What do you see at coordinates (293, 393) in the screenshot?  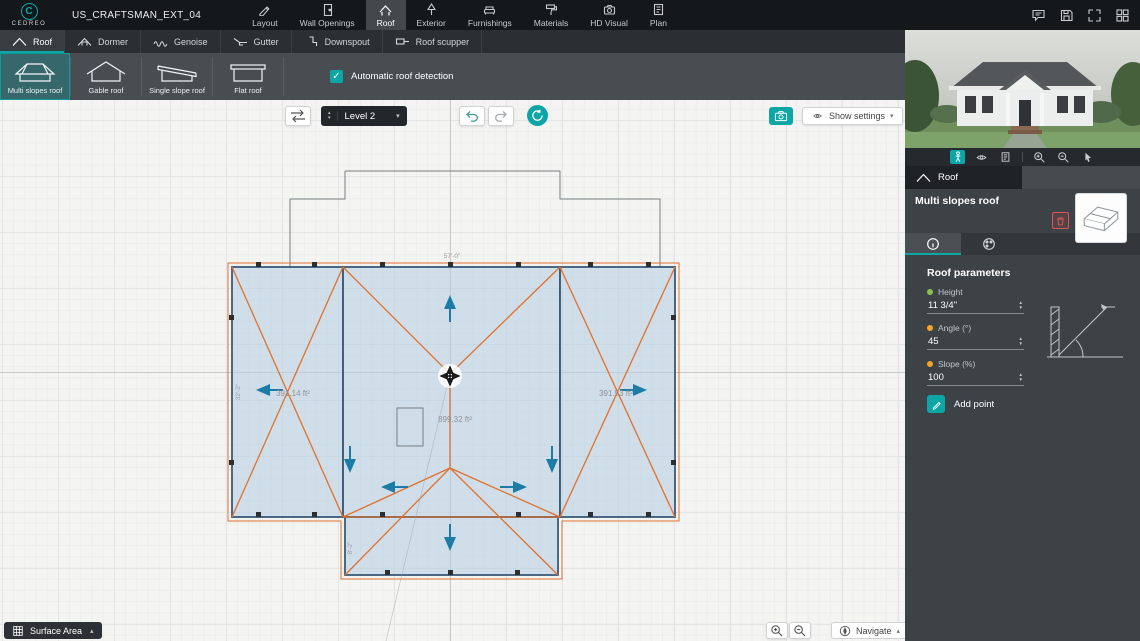 I see `area-label-left: 391.14 ft²` at bounding box center [293, 393].